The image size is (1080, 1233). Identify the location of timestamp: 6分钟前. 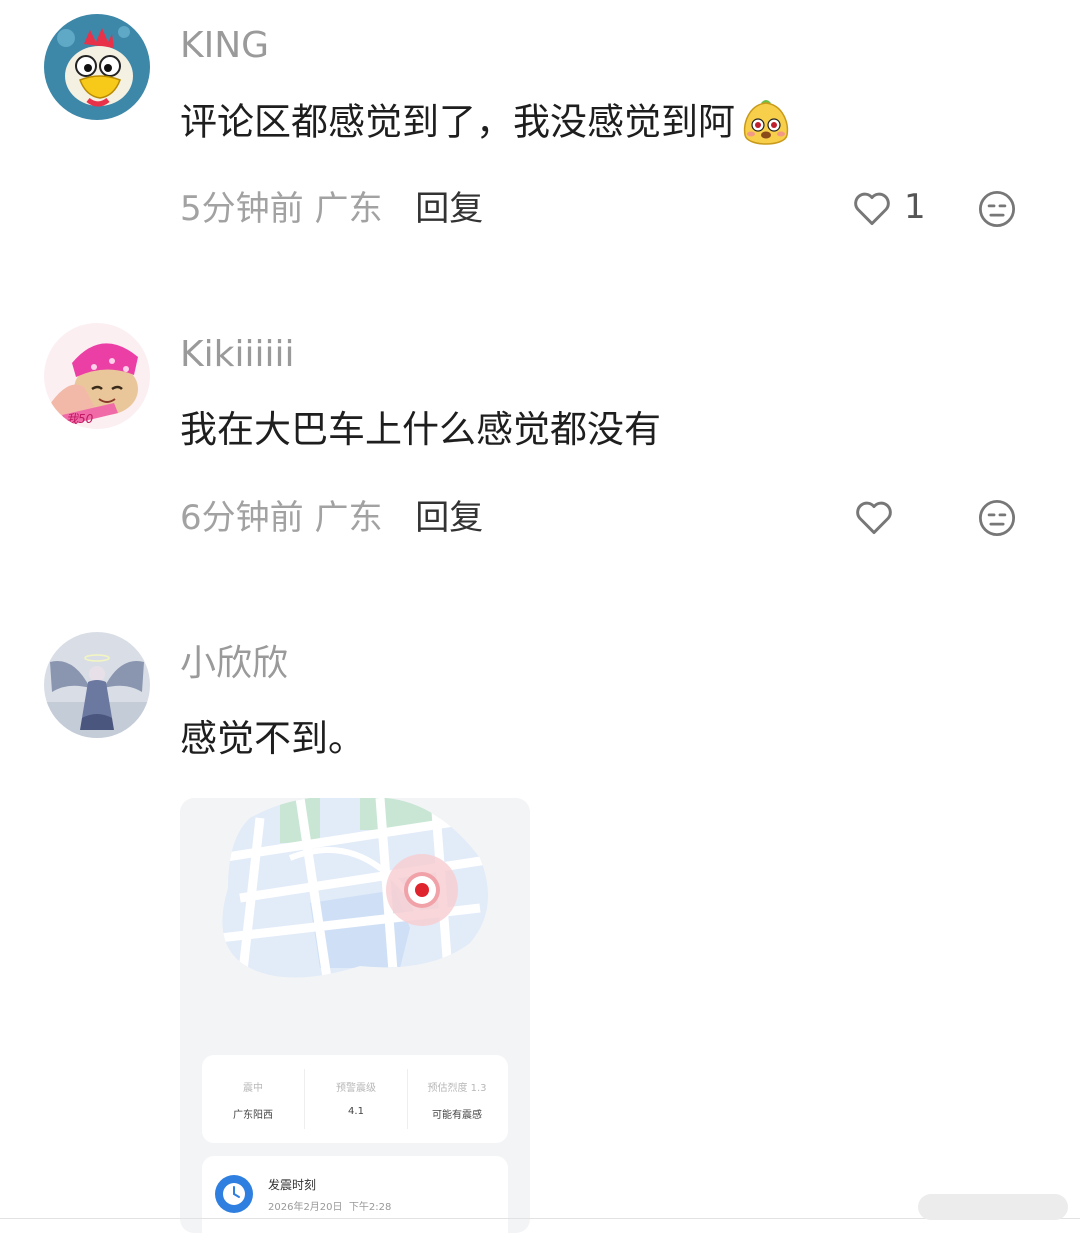
(242, 518).